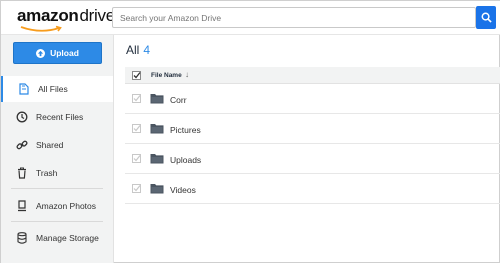  Describe the element at coordinates (60, 117) in the screenshot. I see `sidebar-item-label: Recent Files` at that location.